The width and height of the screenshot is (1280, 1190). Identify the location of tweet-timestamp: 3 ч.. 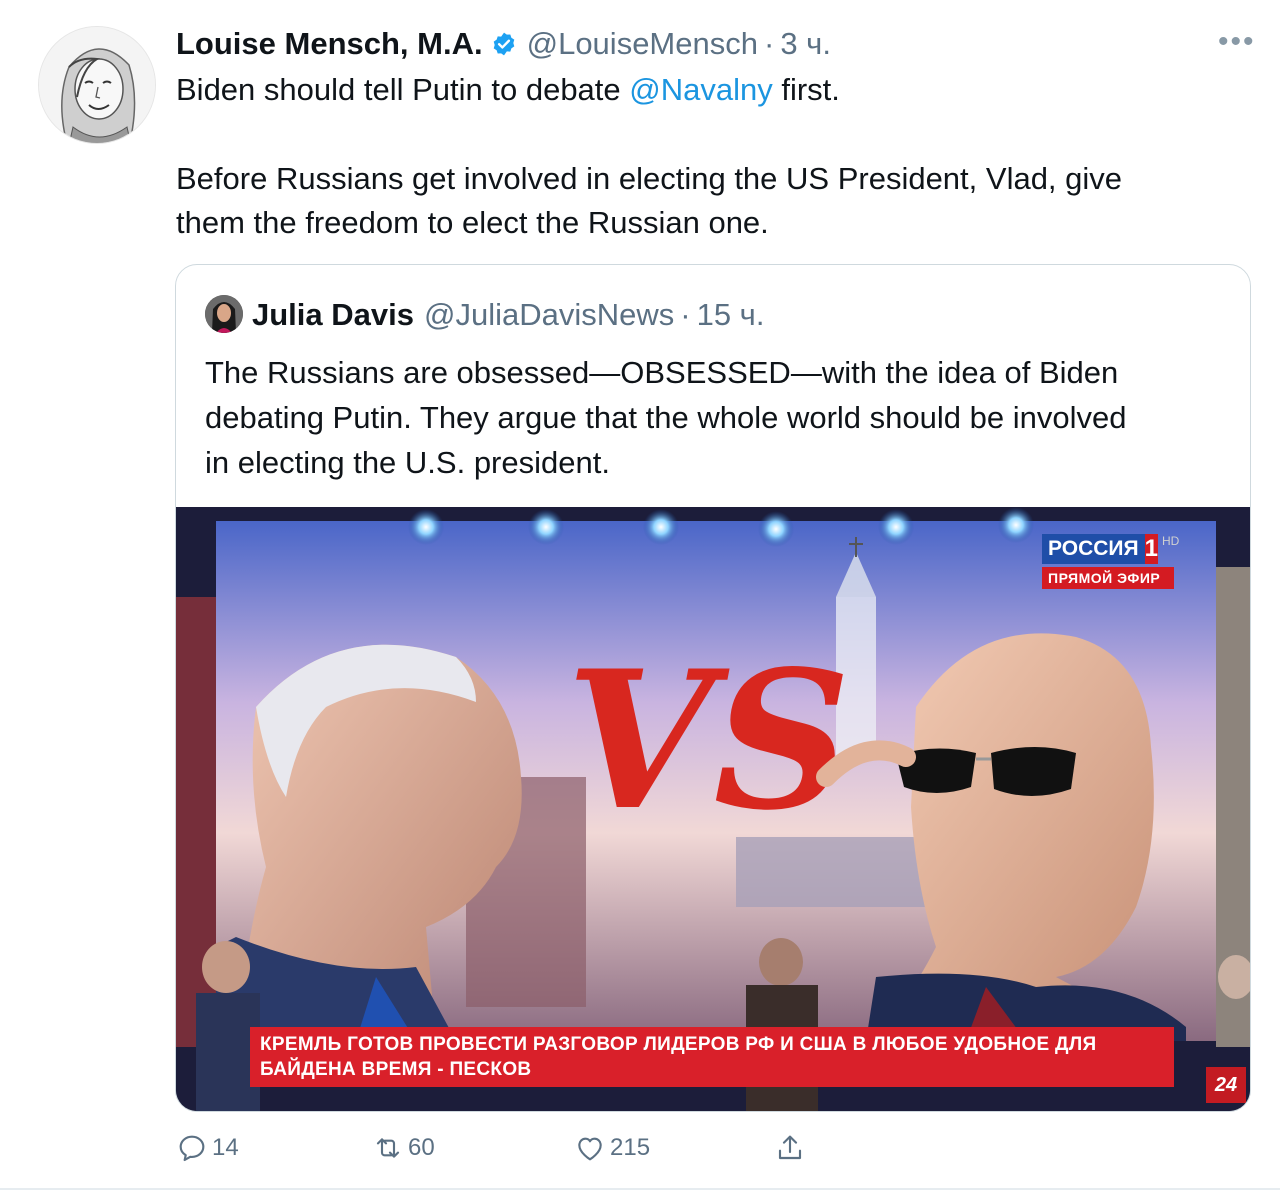
(805, 44).